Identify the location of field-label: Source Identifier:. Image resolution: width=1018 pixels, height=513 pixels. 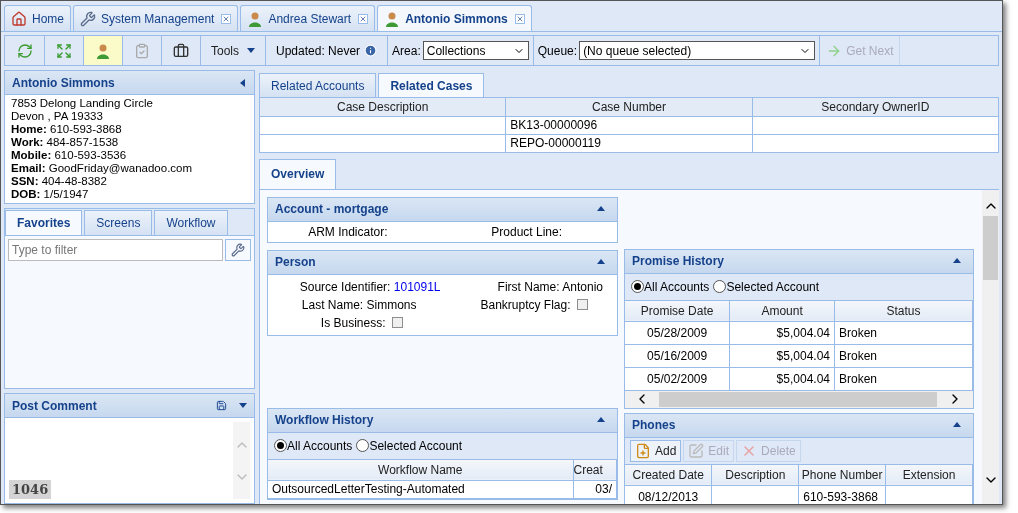
(345, 286).